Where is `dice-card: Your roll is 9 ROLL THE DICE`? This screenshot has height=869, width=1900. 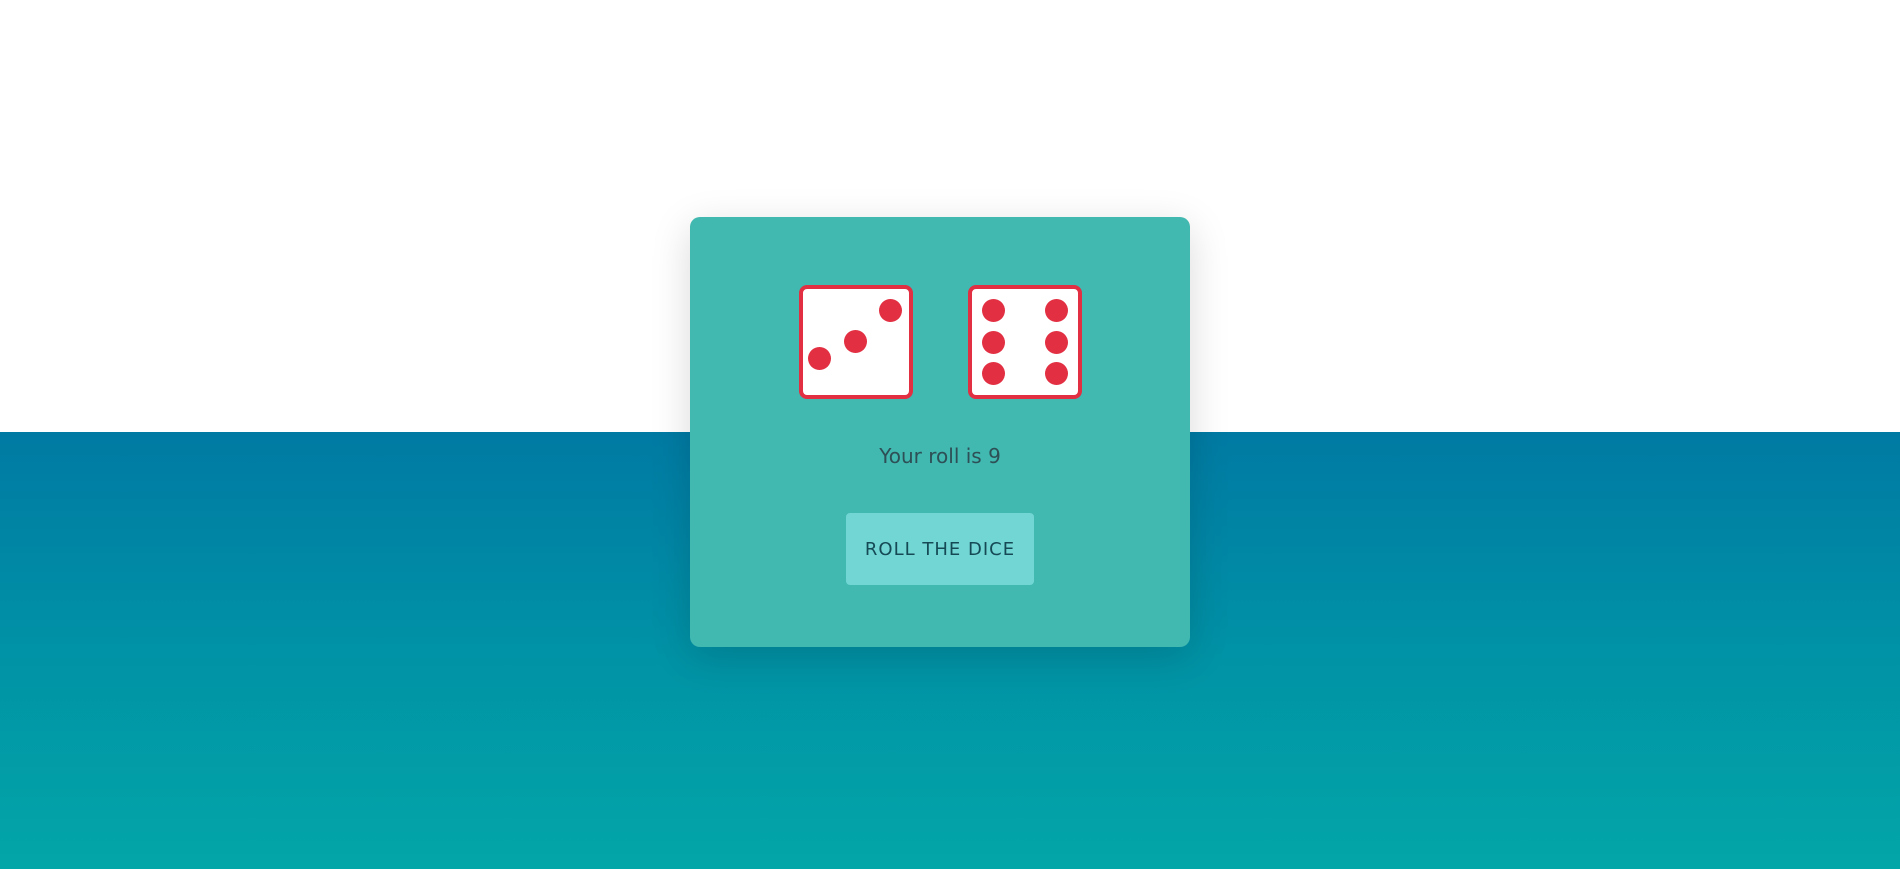 dice-card: Your roll is 9 ROLL THE DICE is located at coordinates (940, 432).